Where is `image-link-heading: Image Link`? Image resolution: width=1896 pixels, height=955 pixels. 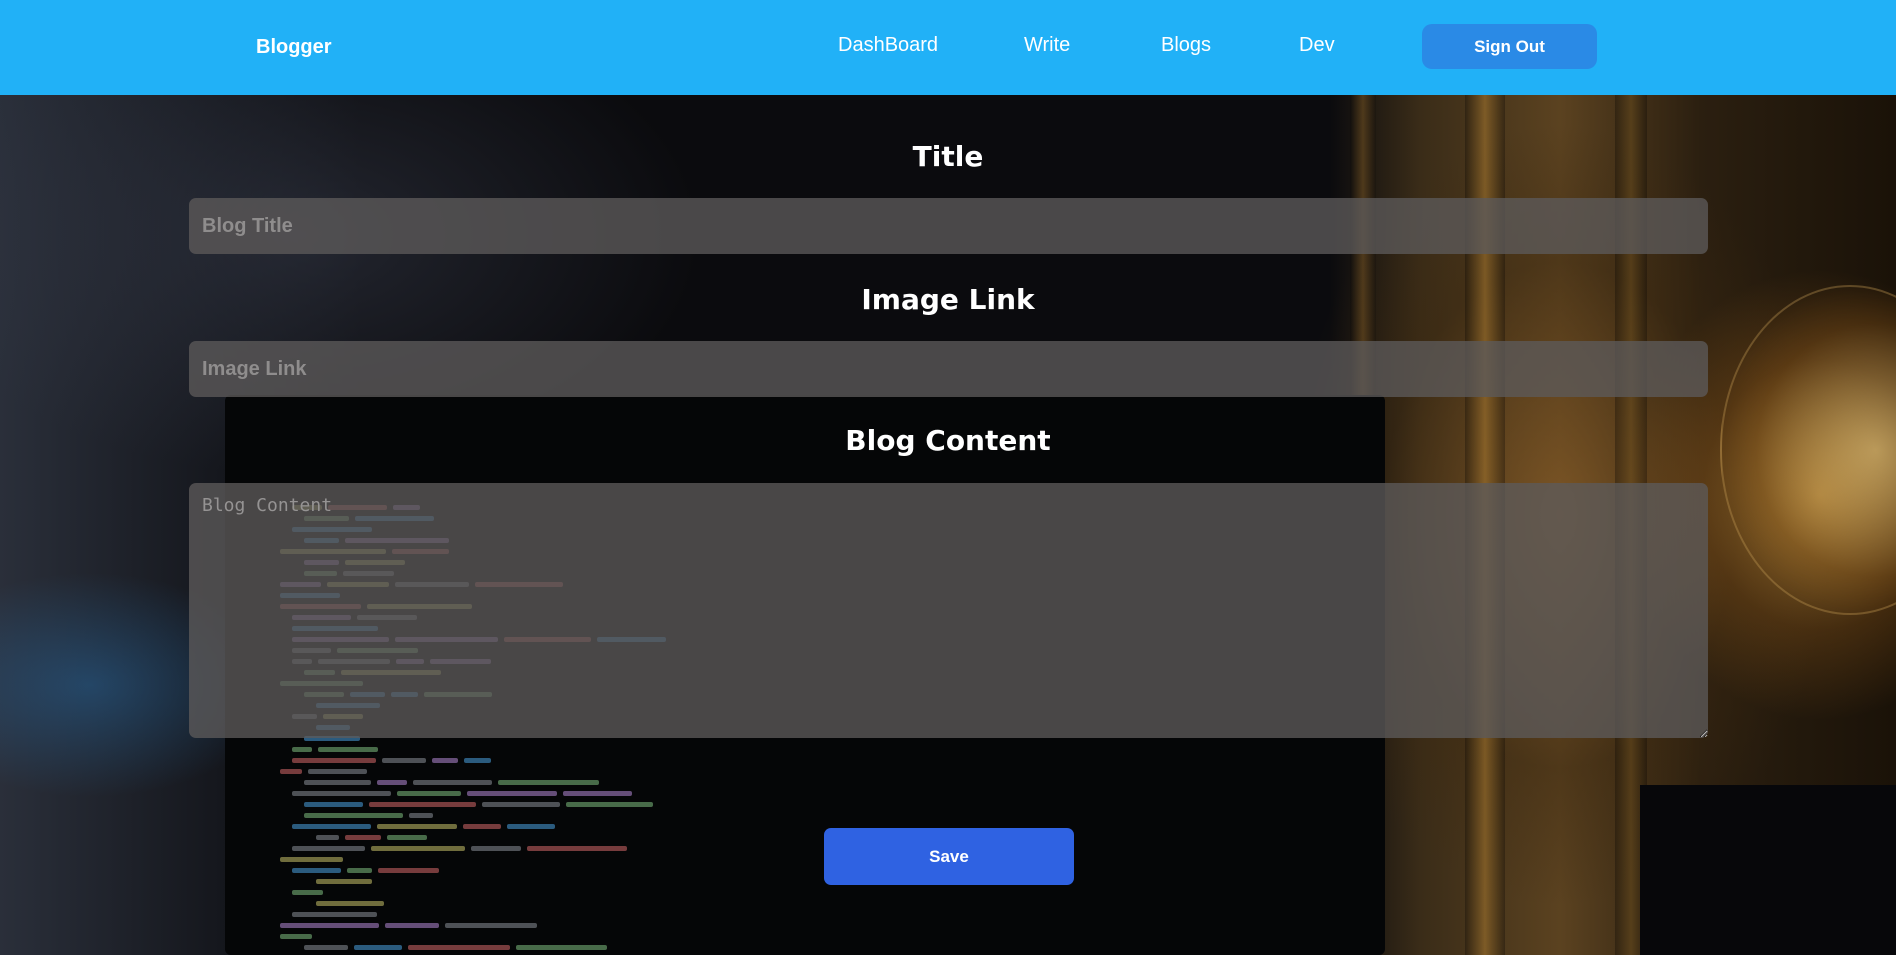 image-link-heading: Image Link is located at coordinates (948, 299).